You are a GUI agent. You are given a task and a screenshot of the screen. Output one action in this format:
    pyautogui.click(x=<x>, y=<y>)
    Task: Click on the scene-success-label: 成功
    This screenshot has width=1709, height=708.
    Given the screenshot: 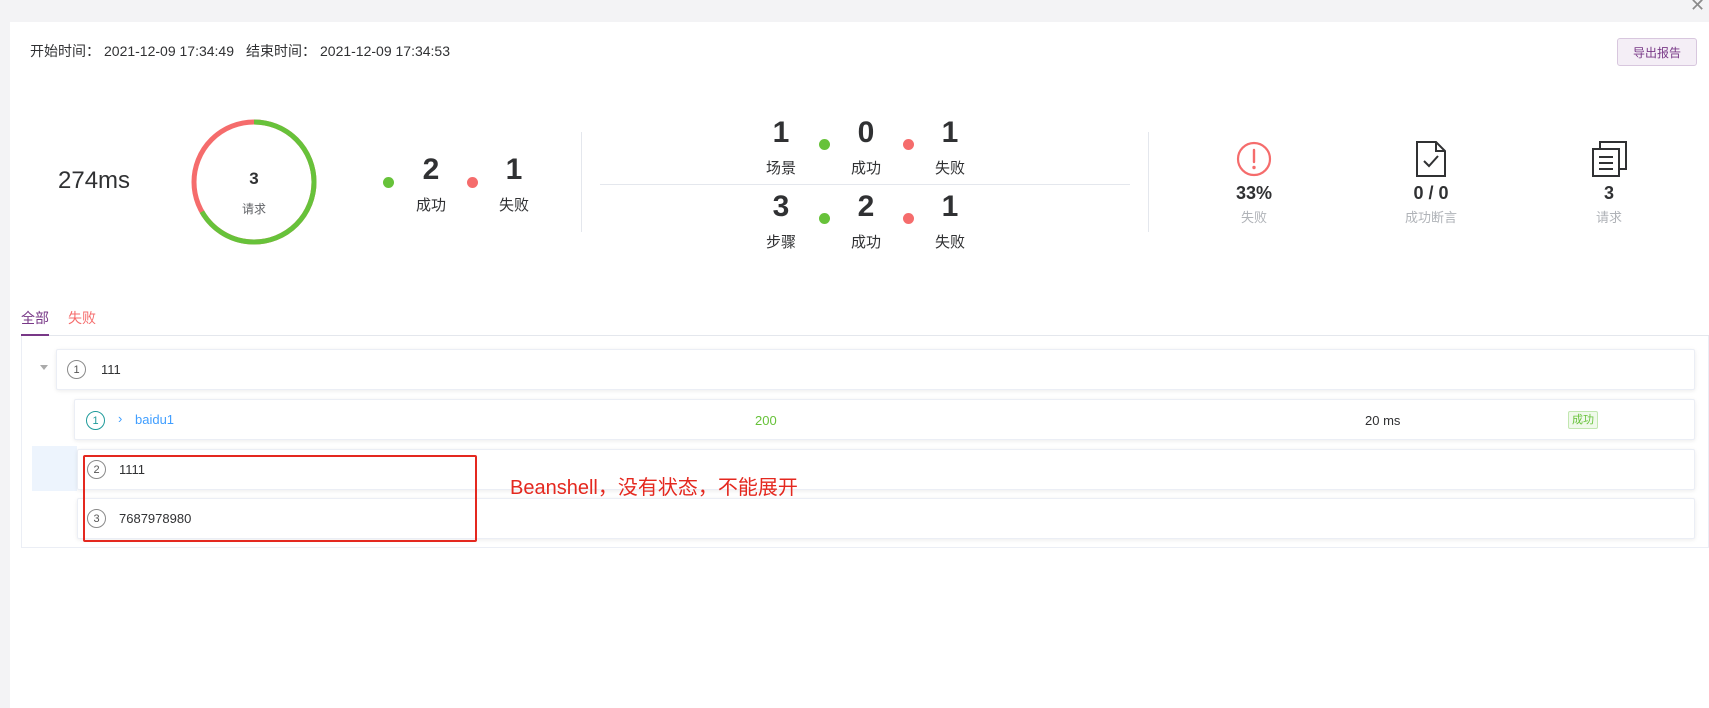 What is the action you would take?
    pyautogui.click(x=865, y=168)
    